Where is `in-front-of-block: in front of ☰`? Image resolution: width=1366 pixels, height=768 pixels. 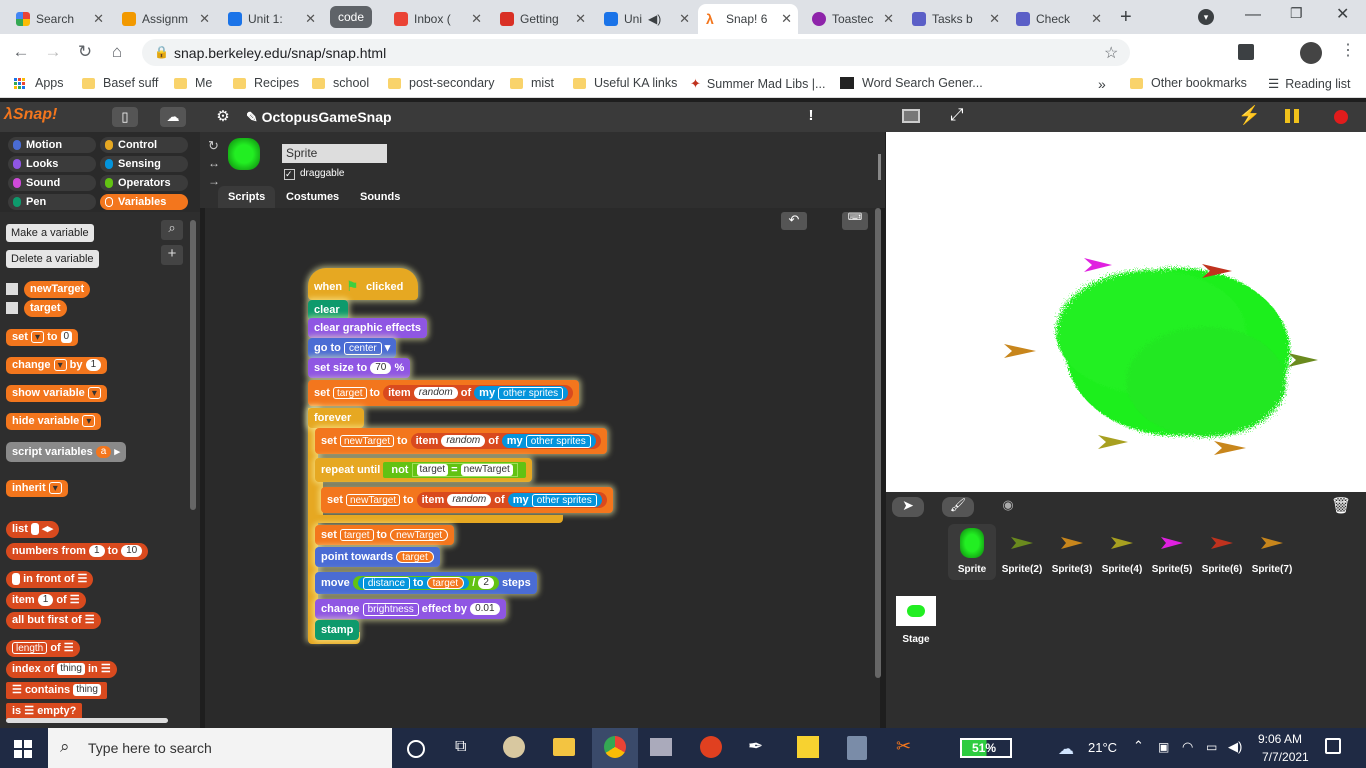
in-front-of-block: in front of ☰ is located at coordinates (50, 579).